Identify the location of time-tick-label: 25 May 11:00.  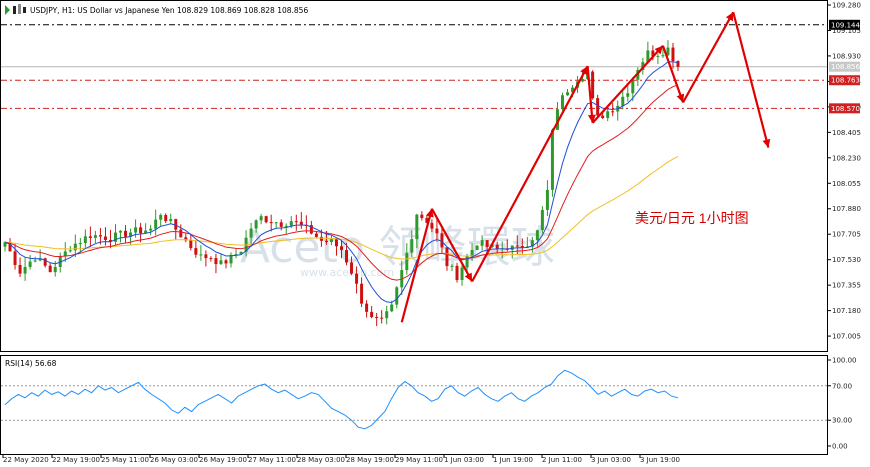
(125, 460).